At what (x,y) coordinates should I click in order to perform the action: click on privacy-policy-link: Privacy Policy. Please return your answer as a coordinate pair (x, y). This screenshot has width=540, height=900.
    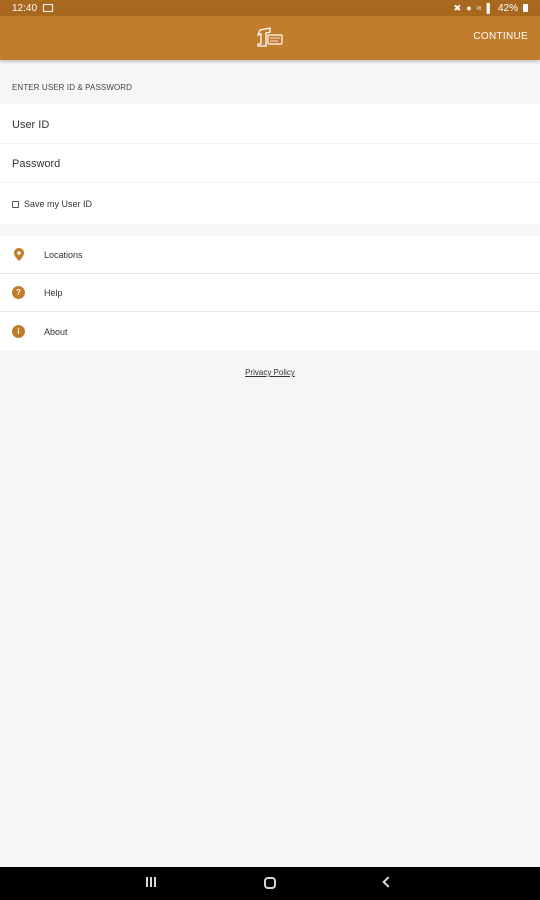
    Looking at the image, I should click on (270, 372).